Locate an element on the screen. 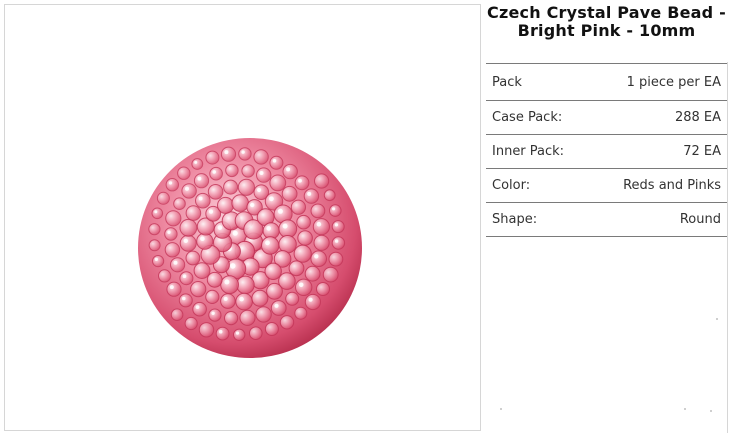  spec-label: Color: is located at coordinates (511, 185).